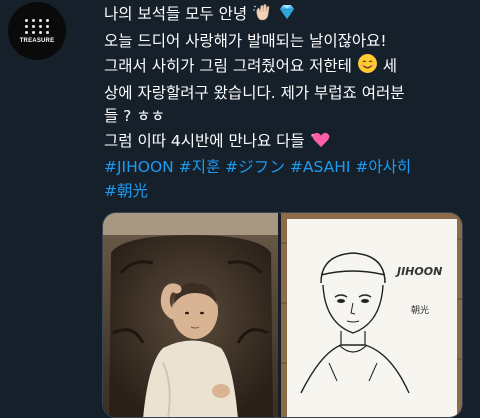 The width and height of the screenshot is (480, 418). I want to click on hashtag-jihoon-ko: #지훈, so click(202, 167).